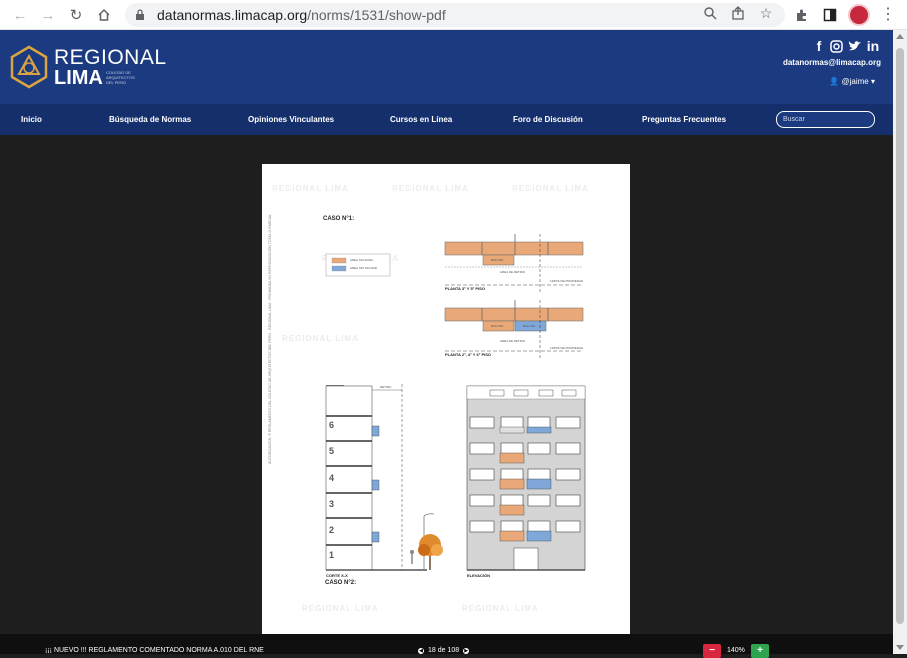  What do you see at coordinates (830, 15) in the screenshot?
I see `side-panel-icon` at bounding box center [830, 15].